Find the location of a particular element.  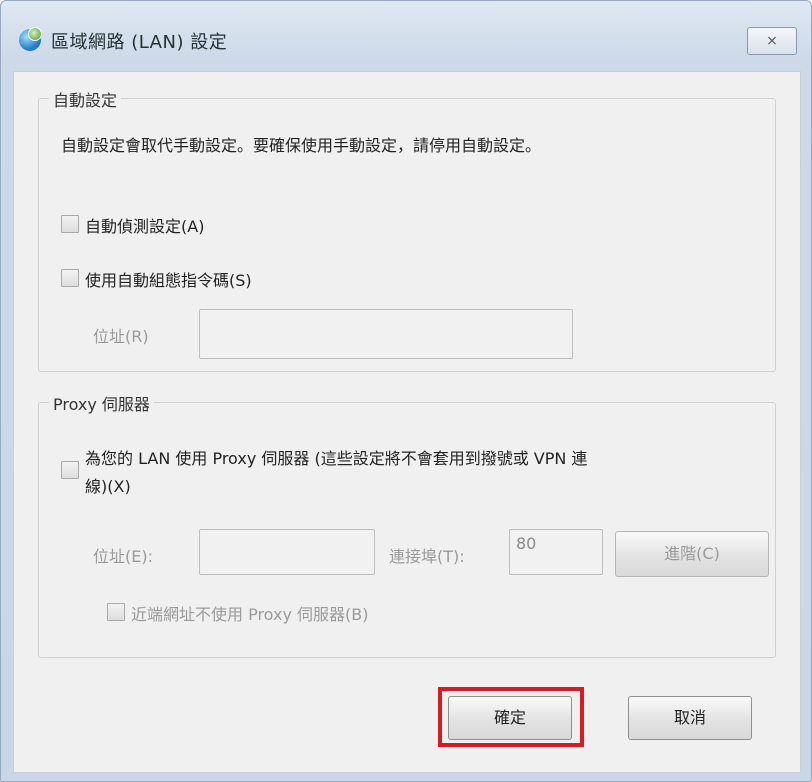

window-title: 區域網路 (LAN) 設定 is located at coordinates (139, 42).